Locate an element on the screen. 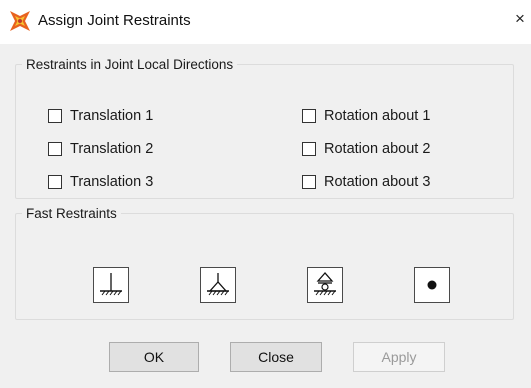  roller-support-button is located at coordinates (325, 285).